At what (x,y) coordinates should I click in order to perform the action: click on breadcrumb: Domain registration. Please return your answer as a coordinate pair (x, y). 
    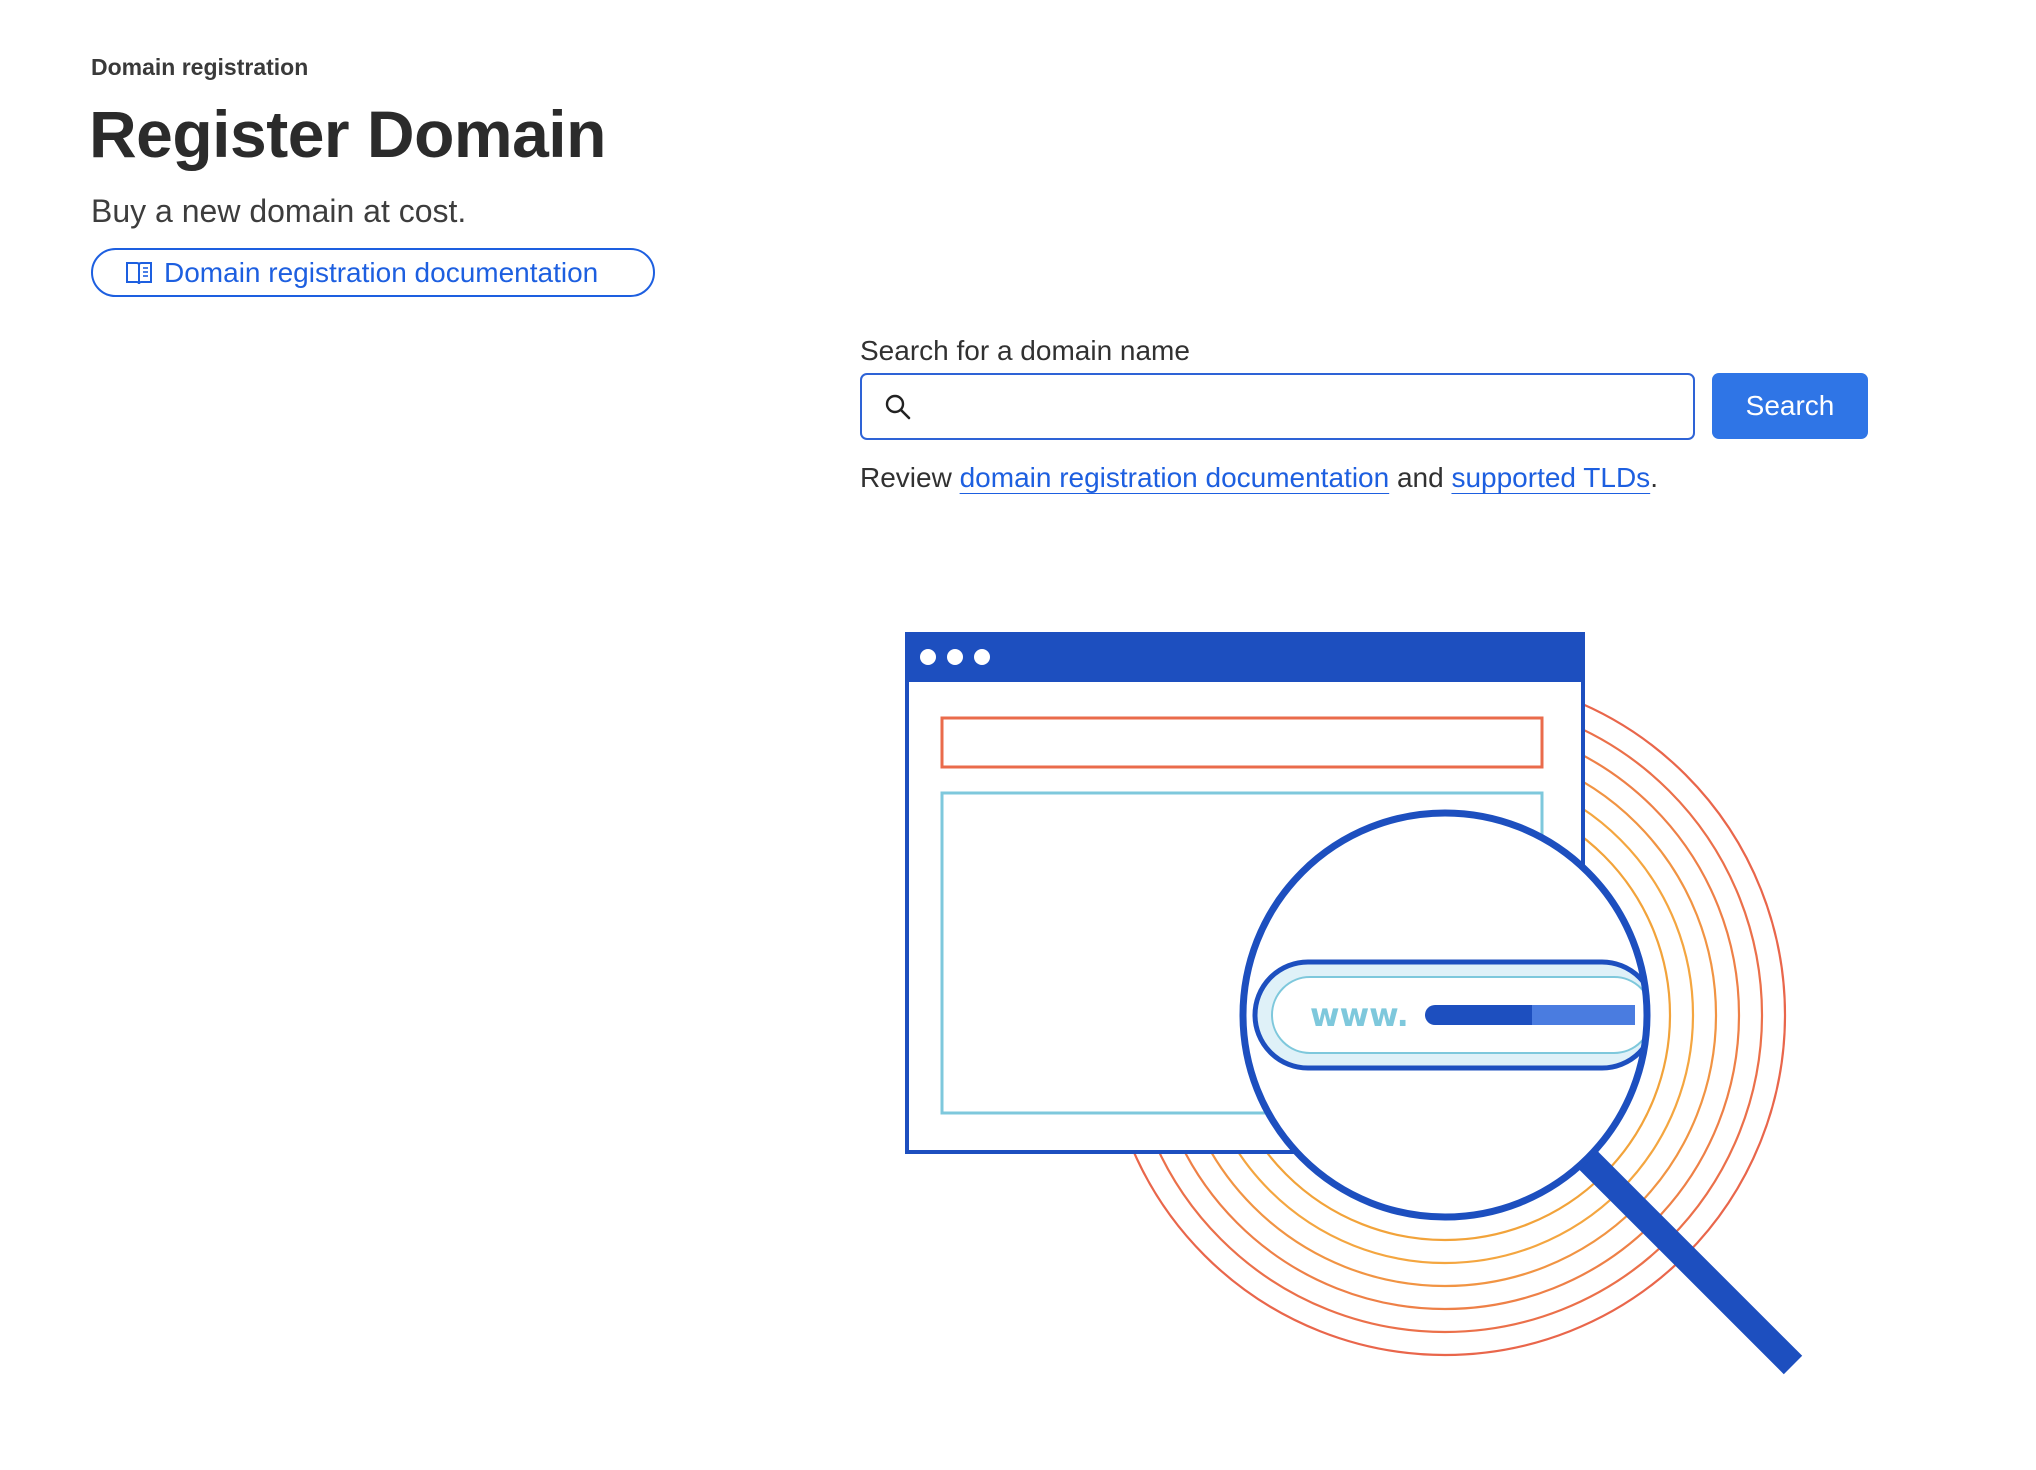
    Looking at the image, I should click on (200, 67).